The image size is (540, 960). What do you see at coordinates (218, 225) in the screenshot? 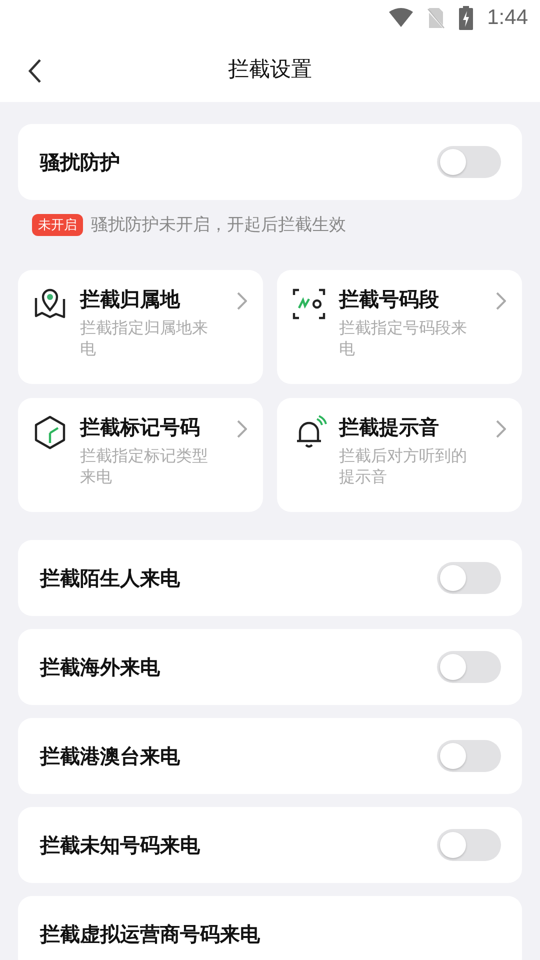
I see `notice-text: 骚扰防护未开启，开起后拦截生效` at bounding box center [218, 225].